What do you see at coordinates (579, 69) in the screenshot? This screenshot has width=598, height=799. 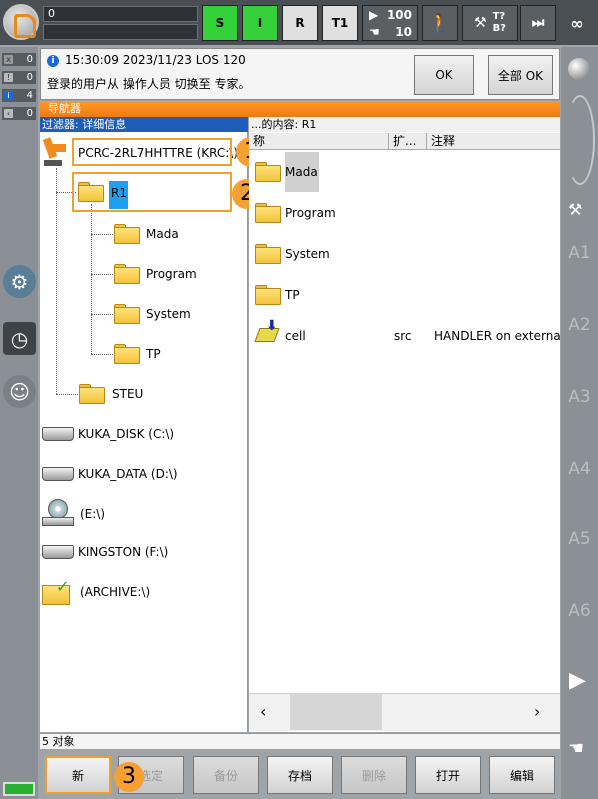 I see `globe-icon` at bounding box center [579, 69].